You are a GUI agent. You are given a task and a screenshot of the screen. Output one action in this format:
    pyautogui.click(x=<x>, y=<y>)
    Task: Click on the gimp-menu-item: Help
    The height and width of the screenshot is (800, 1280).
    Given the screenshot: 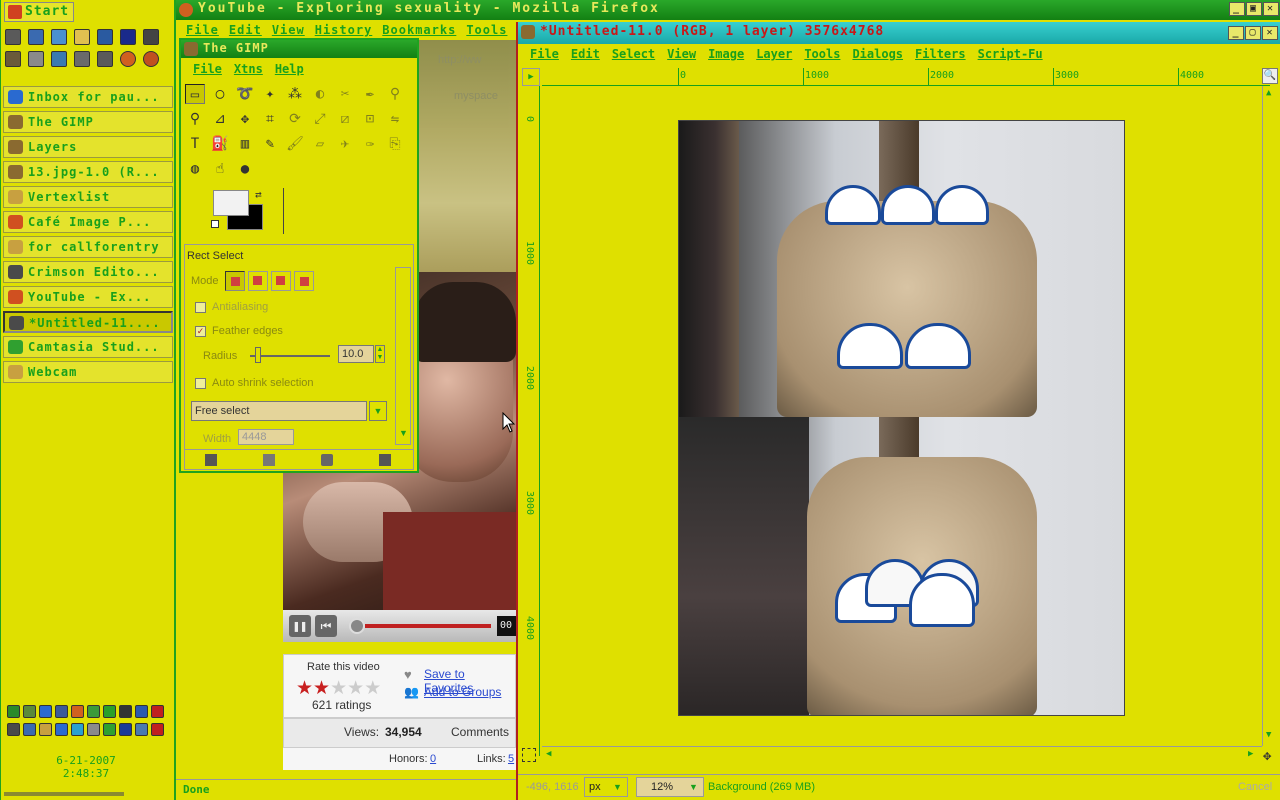 What is the action you would take?
    pyautogui.click(x=289, y=69)
    